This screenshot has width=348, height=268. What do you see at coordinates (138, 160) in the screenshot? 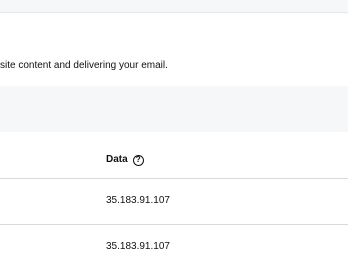
I see `question-circle-icon: ?` at bounding box center [138, 160].